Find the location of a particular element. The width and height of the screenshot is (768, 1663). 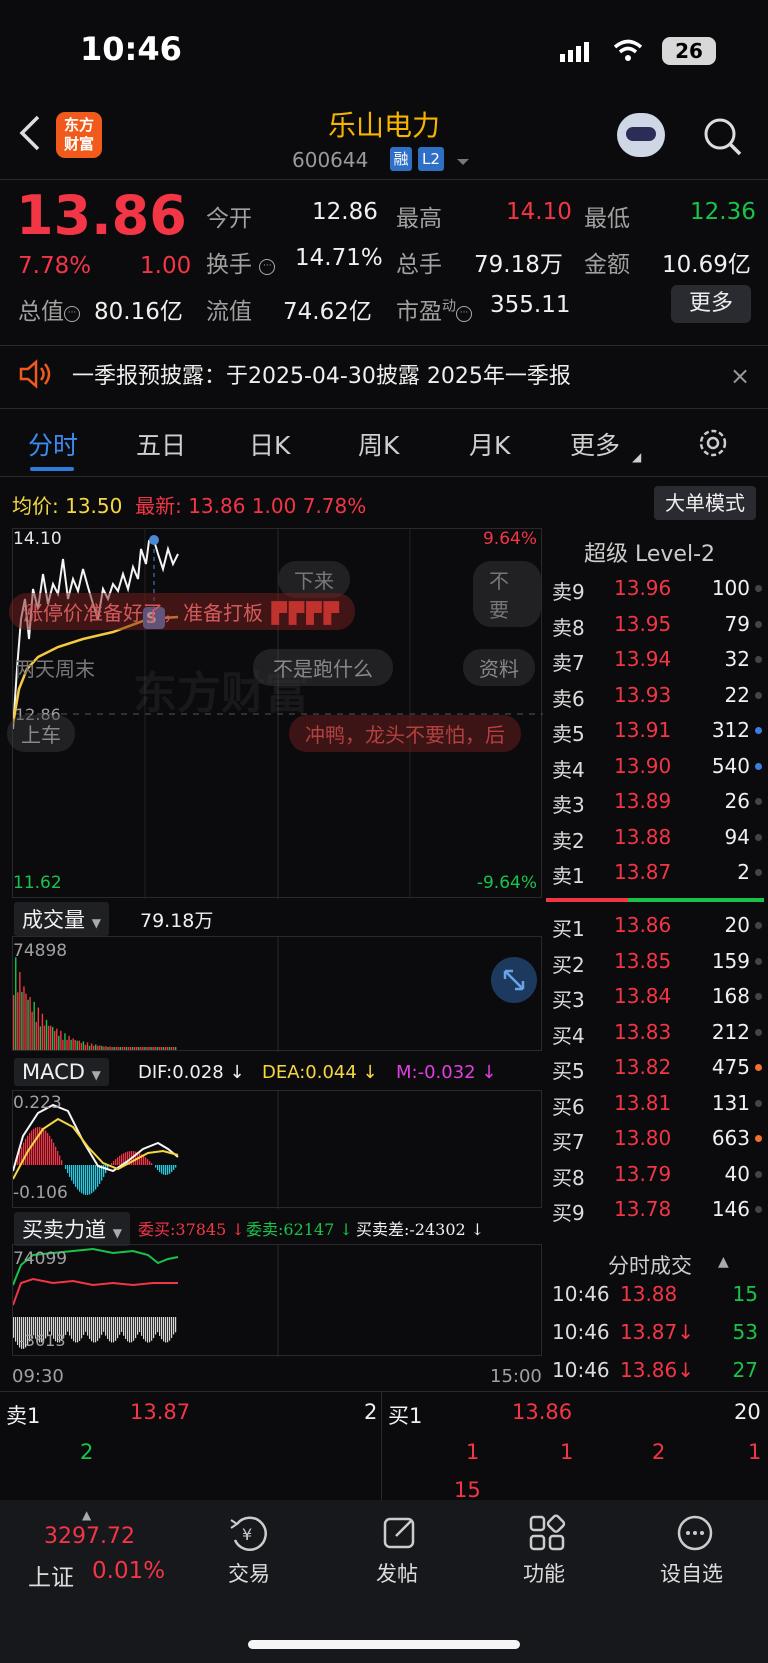

tab-five-day: 五日 is located at coordinates (161, 444).